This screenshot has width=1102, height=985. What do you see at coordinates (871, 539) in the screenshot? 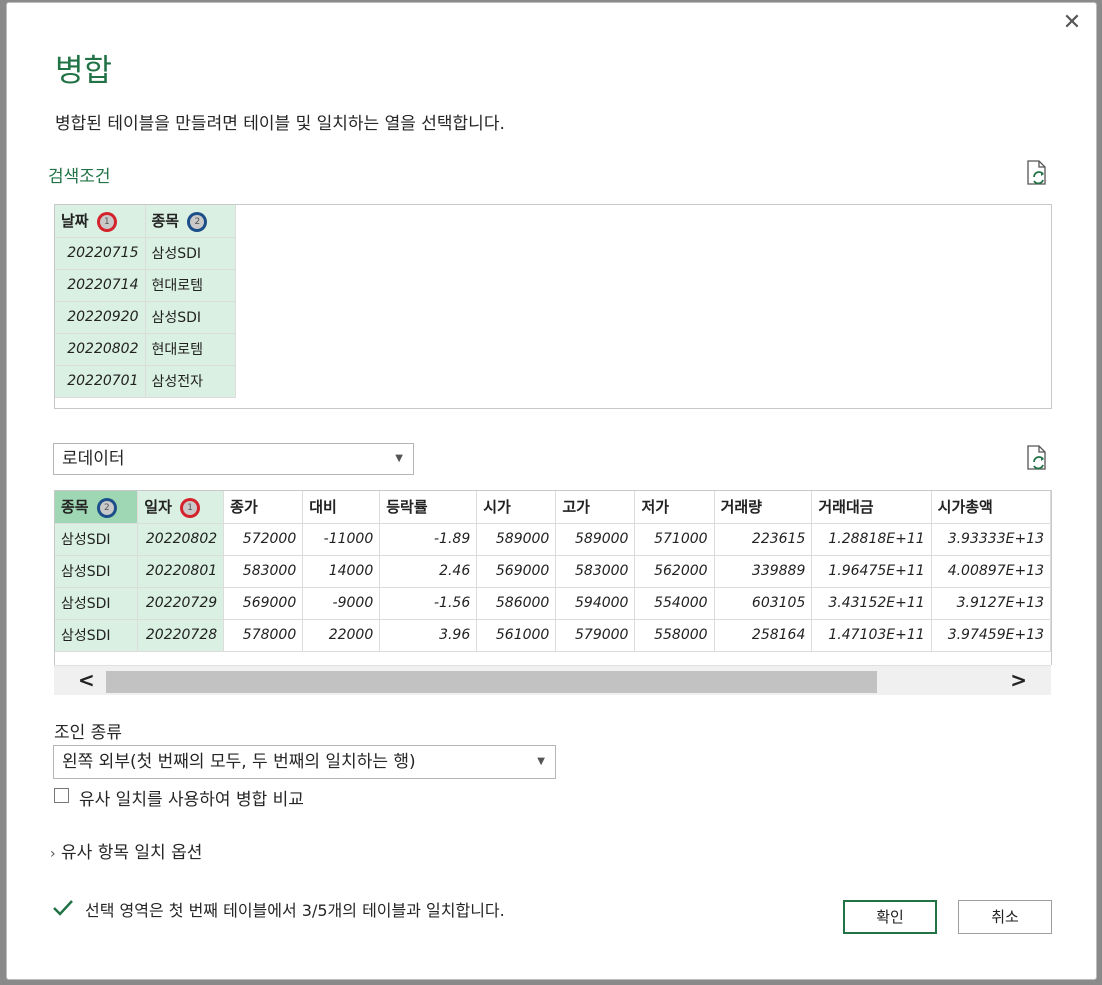
I see `table-cell: 1.28818E+11` at bounding box center [871, 539].